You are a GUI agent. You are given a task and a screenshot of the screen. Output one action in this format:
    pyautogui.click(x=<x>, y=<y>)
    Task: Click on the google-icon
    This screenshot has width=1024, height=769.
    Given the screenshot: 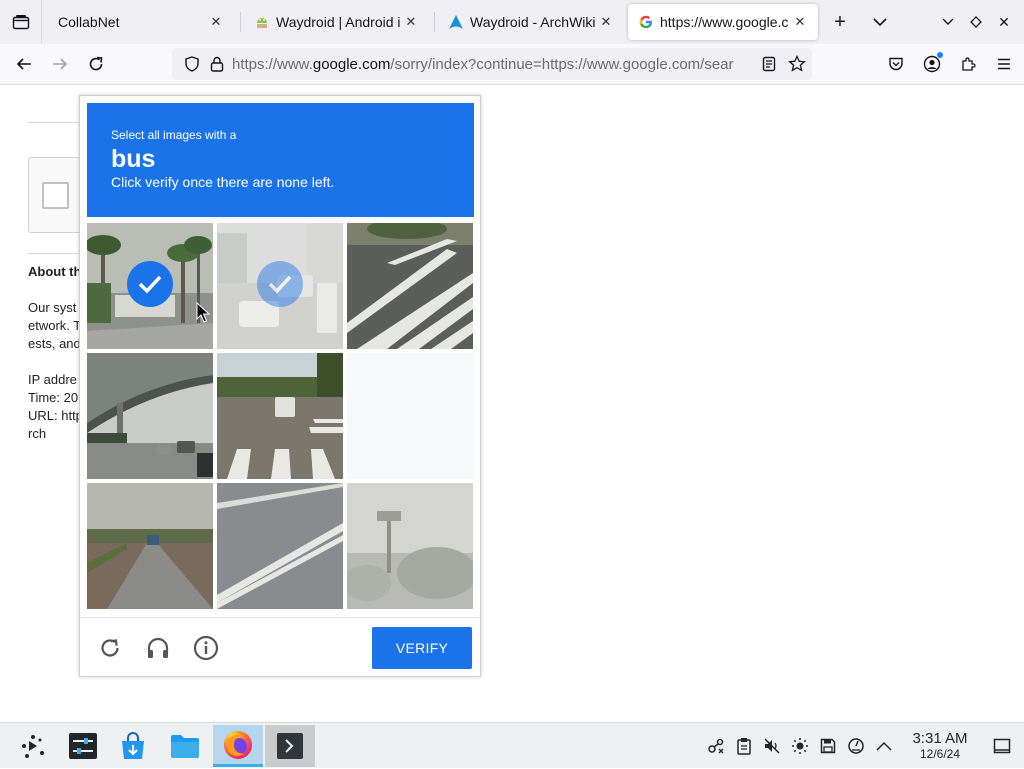 What is the action you would take?
    pyautogui.click(x=646, y=22)
    